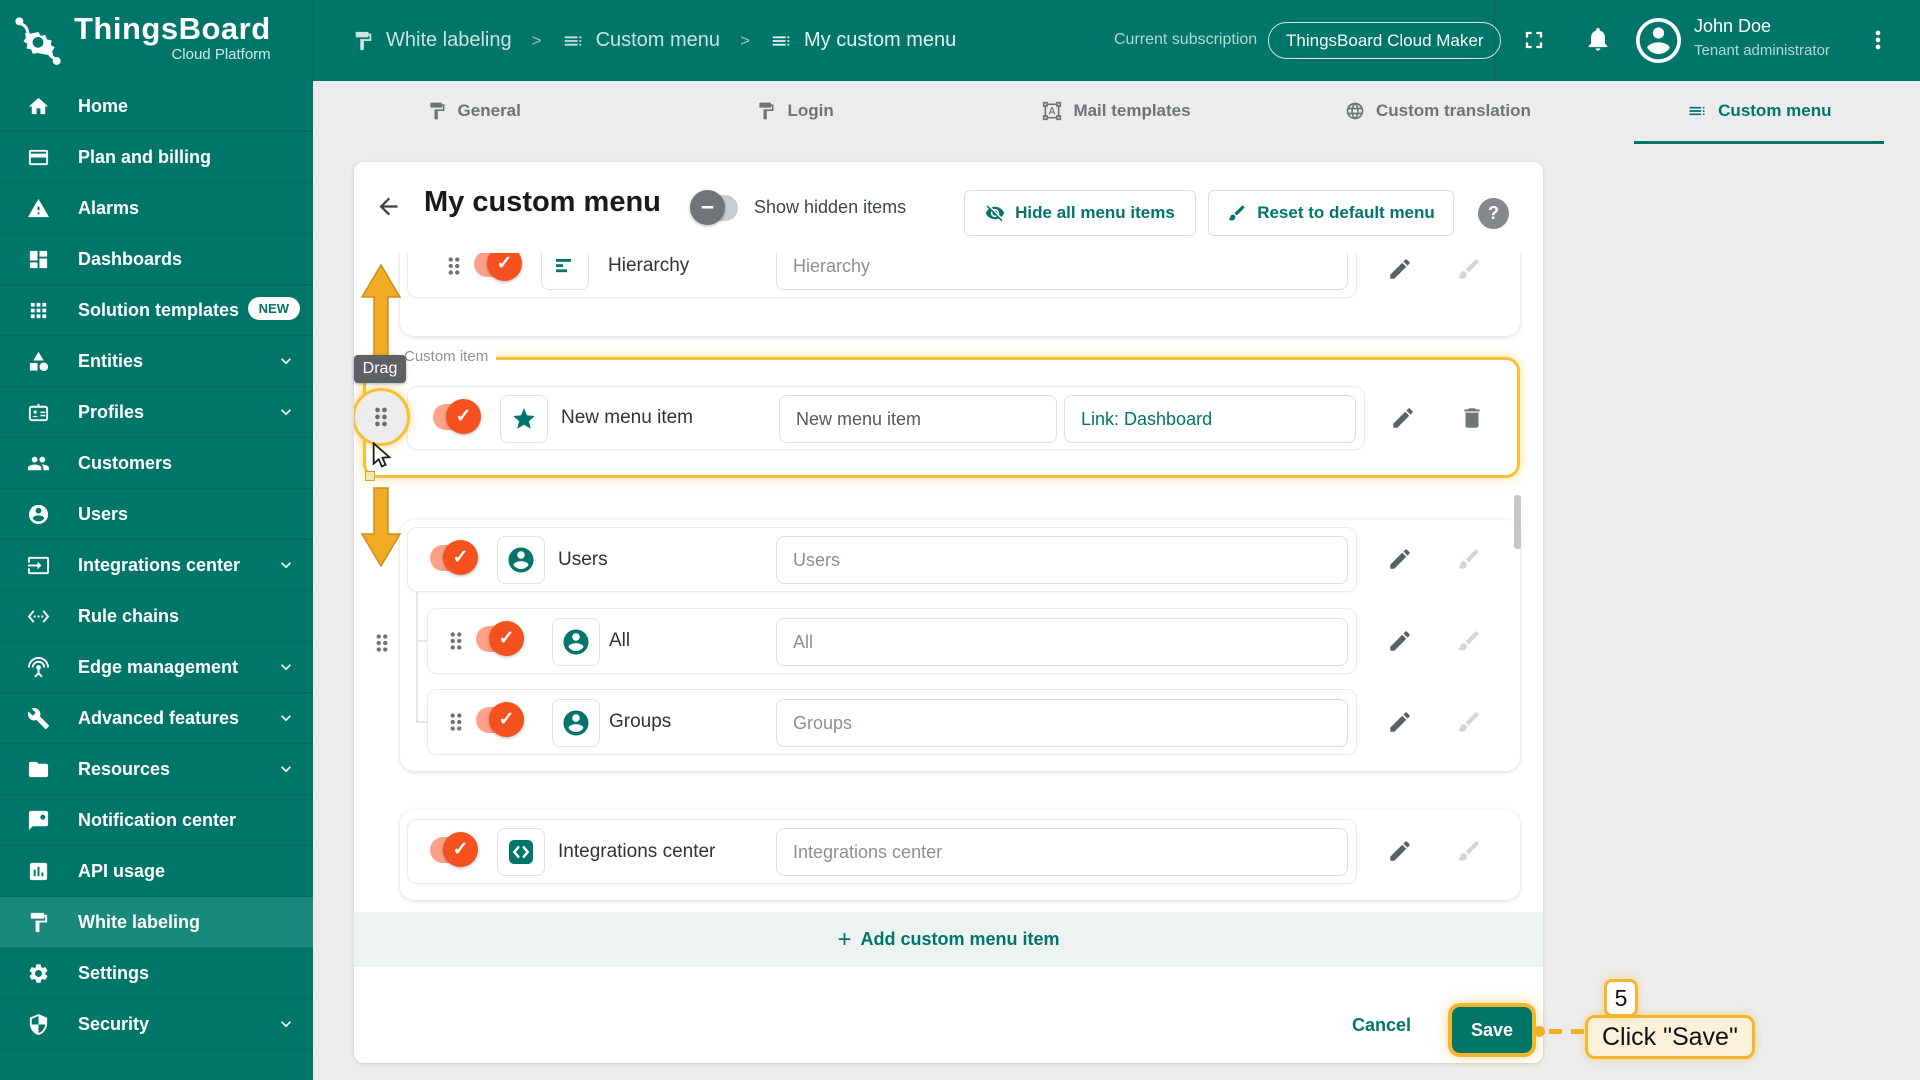  Describe the element at coordinates (111, 360) in the screenshot. I see `sidebar-item-label: Entities` at that location.